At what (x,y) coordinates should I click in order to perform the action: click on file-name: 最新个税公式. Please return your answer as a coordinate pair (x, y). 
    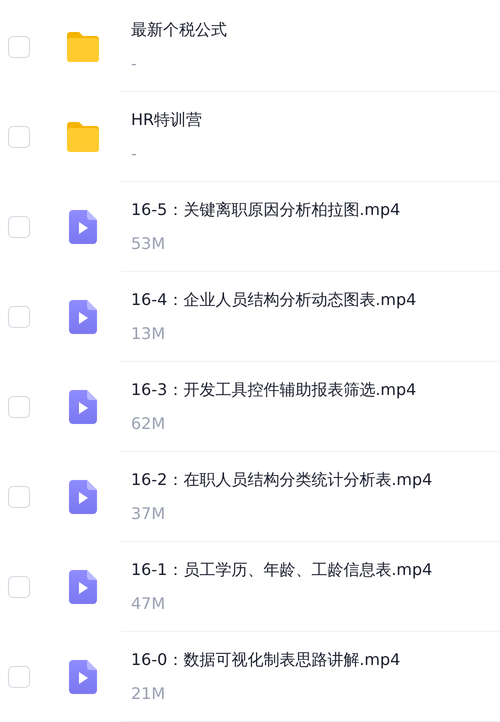
    Looking at the image, I should click on (179, 30).